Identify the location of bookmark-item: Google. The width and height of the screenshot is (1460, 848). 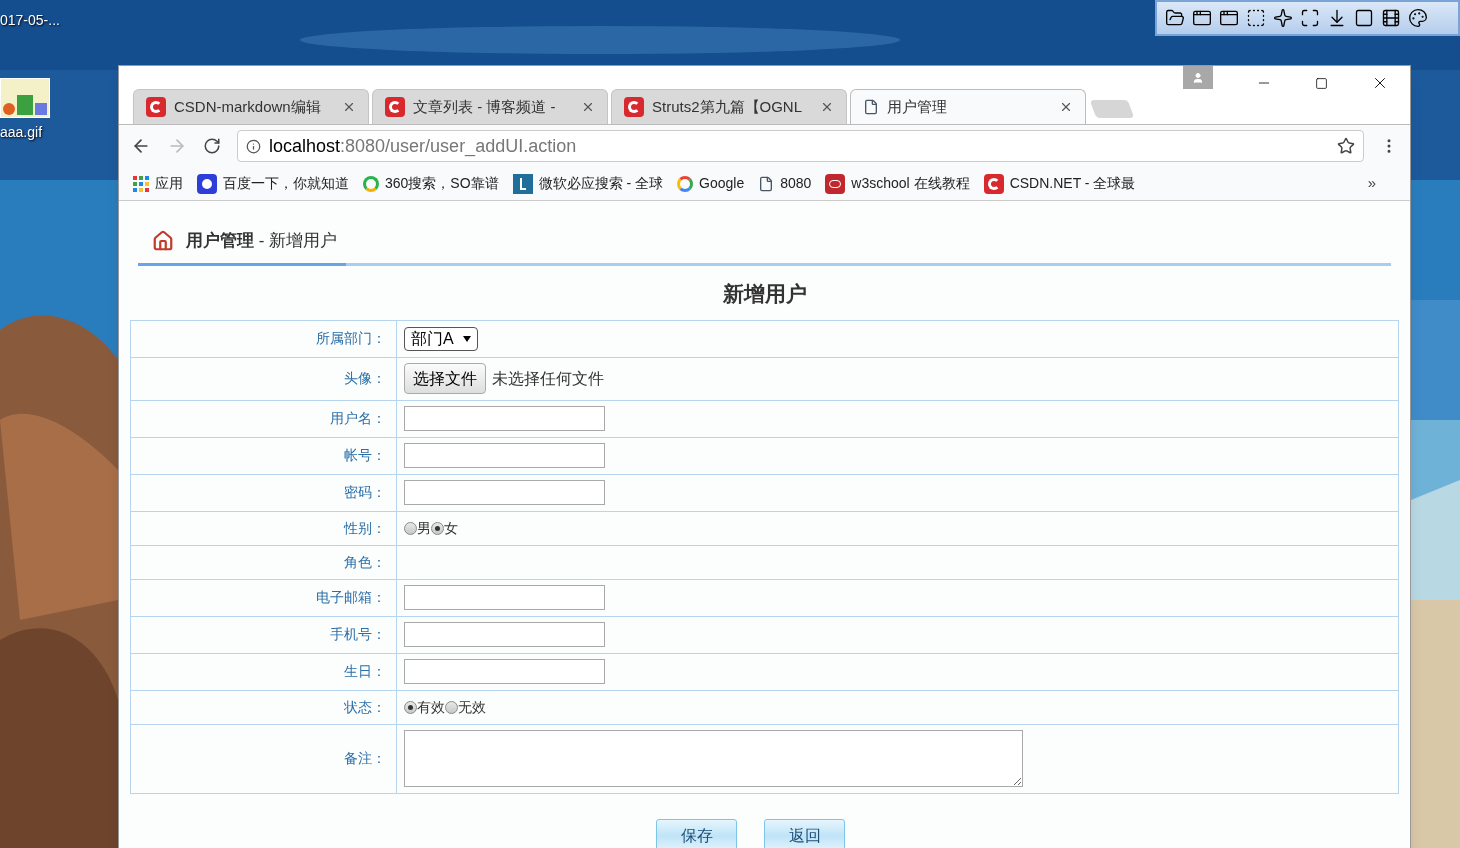
(711, 183).